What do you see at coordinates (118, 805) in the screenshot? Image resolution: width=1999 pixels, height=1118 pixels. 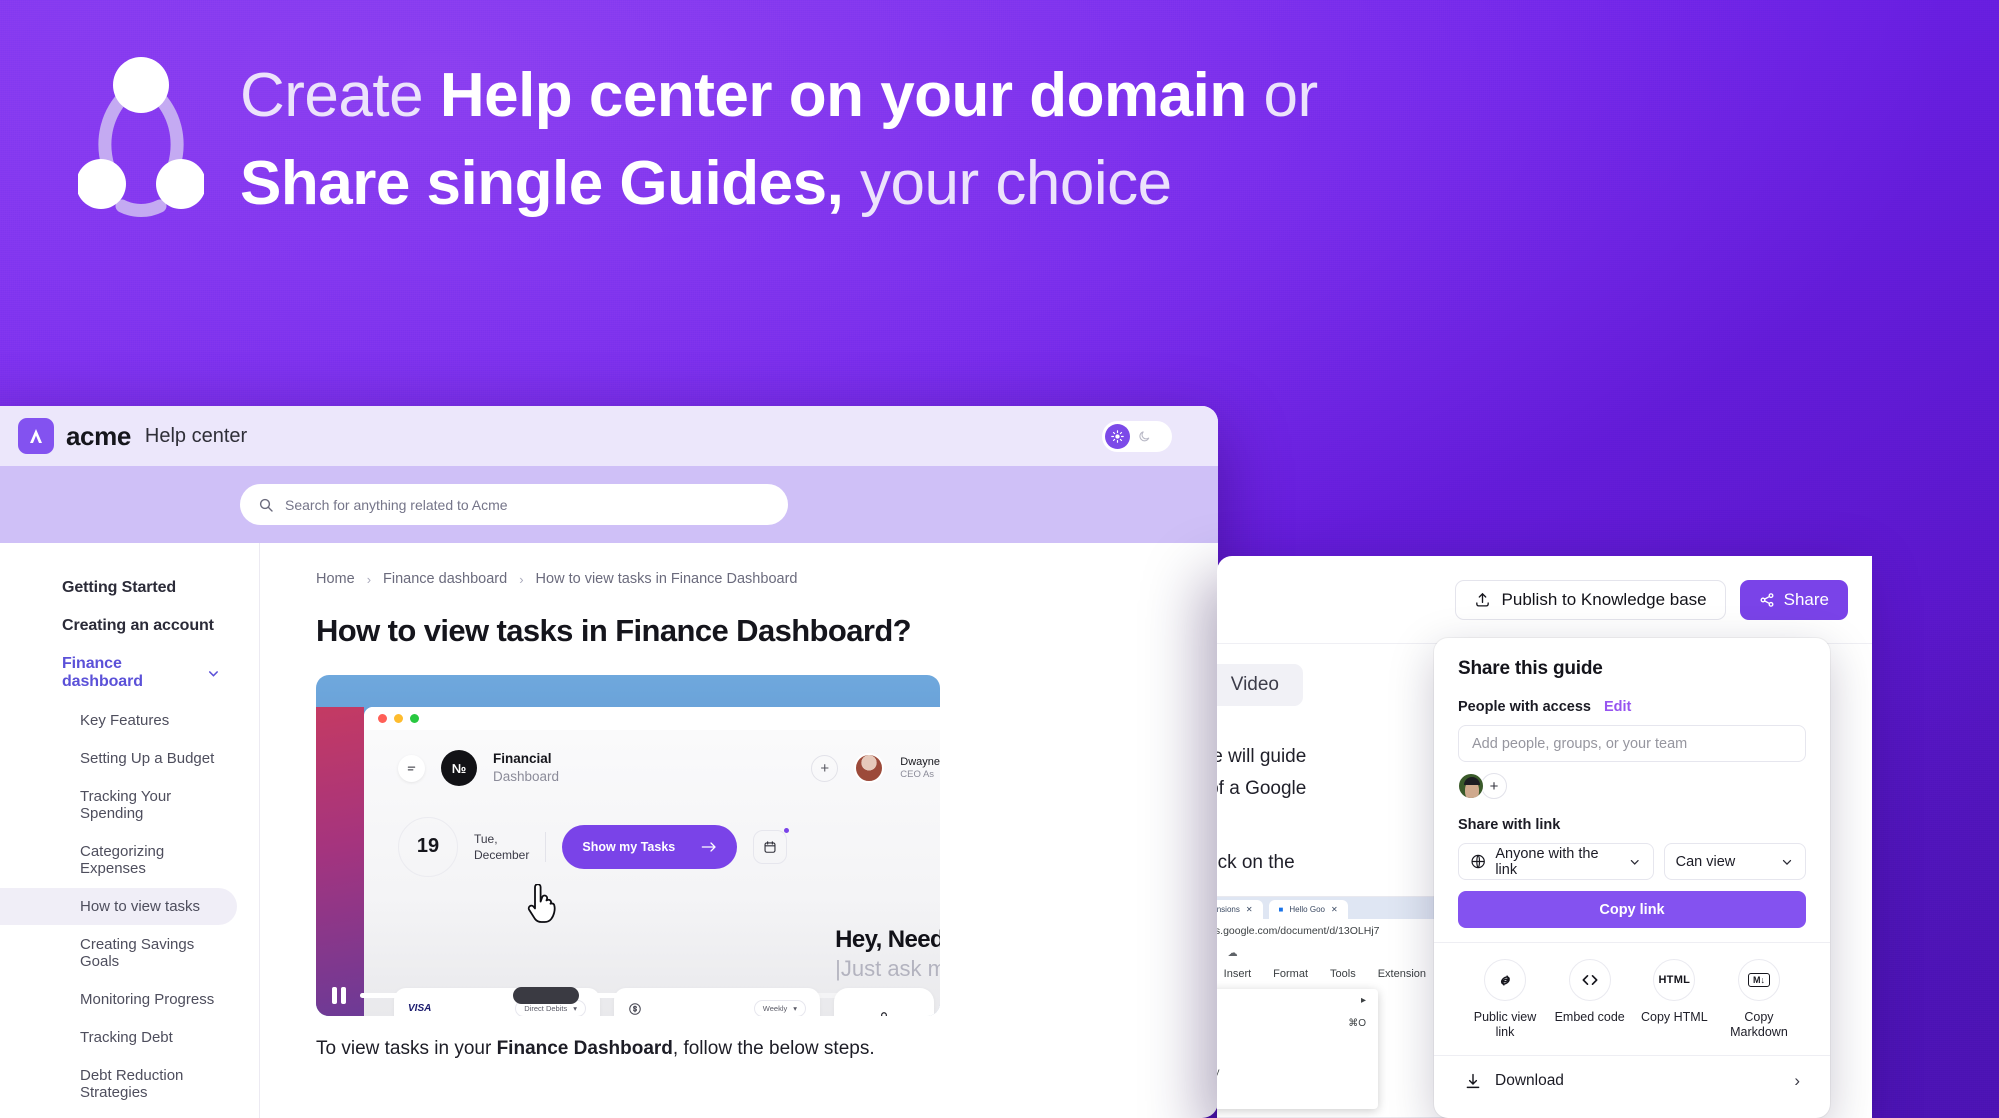 I see `sidebar-item-tracking-your-spending: Tracking Your Spending` at bounding box center [118, 805].